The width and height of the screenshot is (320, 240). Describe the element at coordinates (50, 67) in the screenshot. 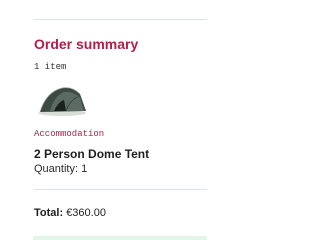

I see `item-count: 1 item` at that location.